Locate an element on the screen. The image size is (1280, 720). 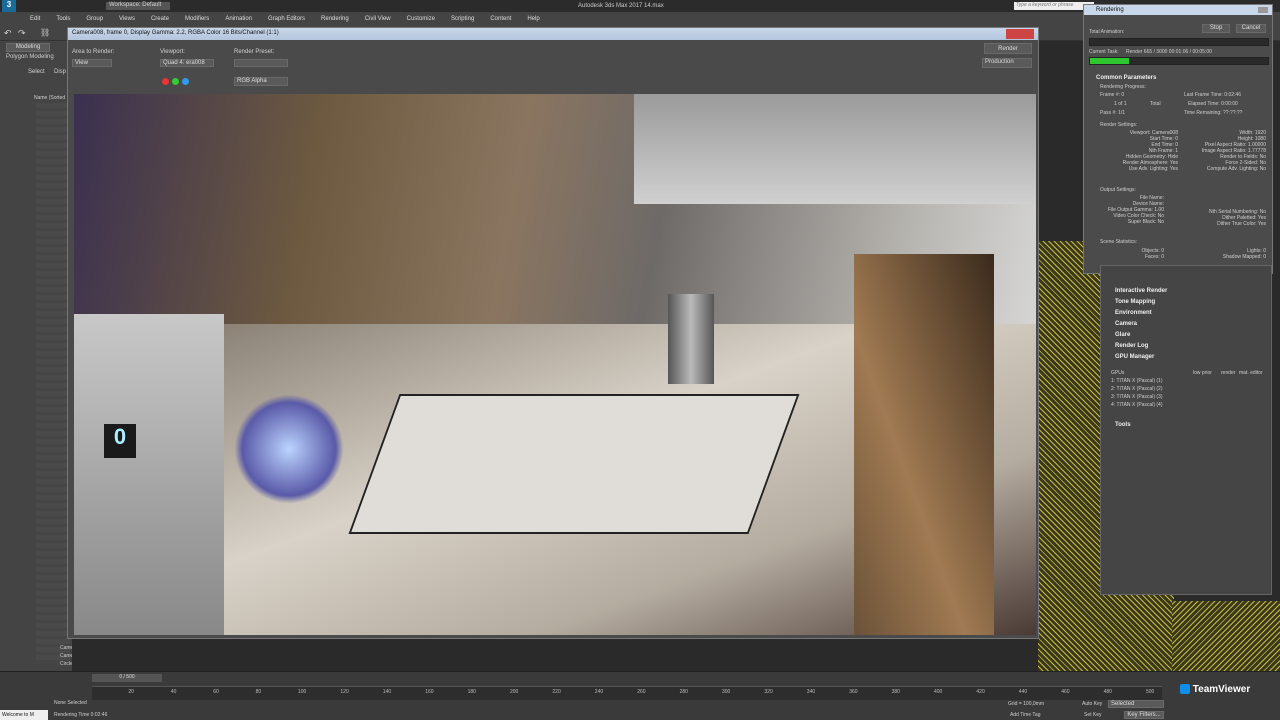
render-preset-select is located at coordinates (261, 63).